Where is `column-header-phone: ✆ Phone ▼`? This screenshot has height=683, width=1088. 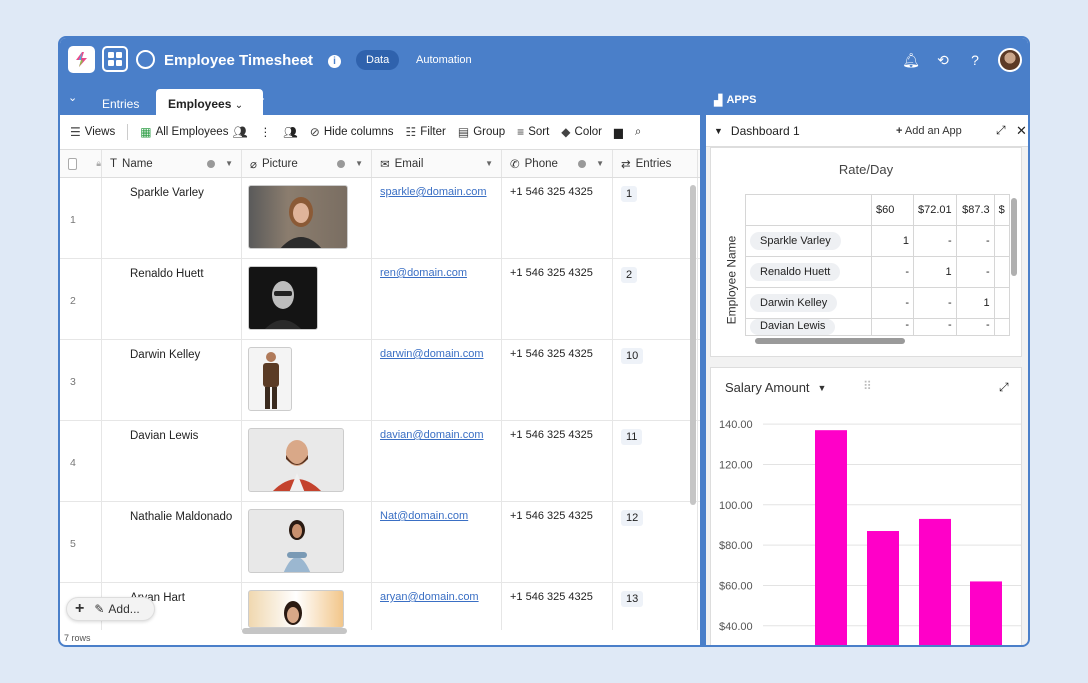 column-header-phone: ✆ Phone ▼ is located at coordinates (557, 163).